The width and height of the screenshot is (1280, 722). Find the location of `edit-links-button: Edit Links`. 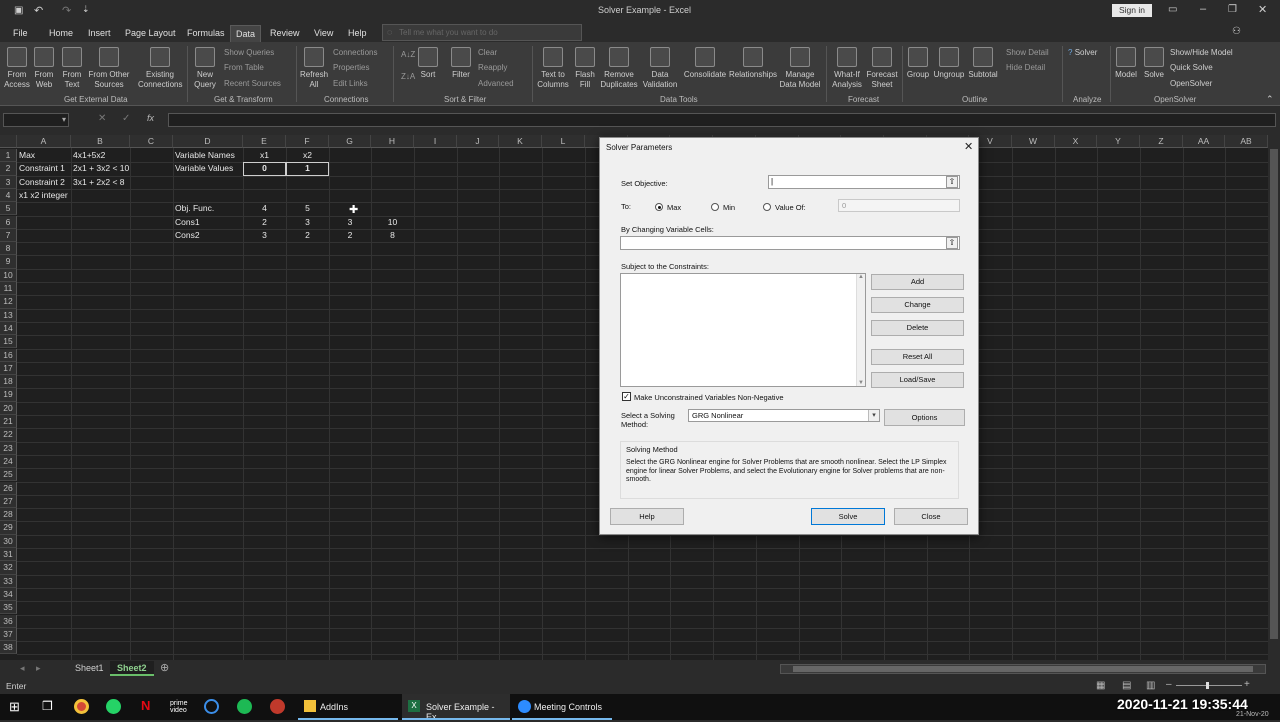

edit-links-button: Edit Links is located at coordinates (350, 83).